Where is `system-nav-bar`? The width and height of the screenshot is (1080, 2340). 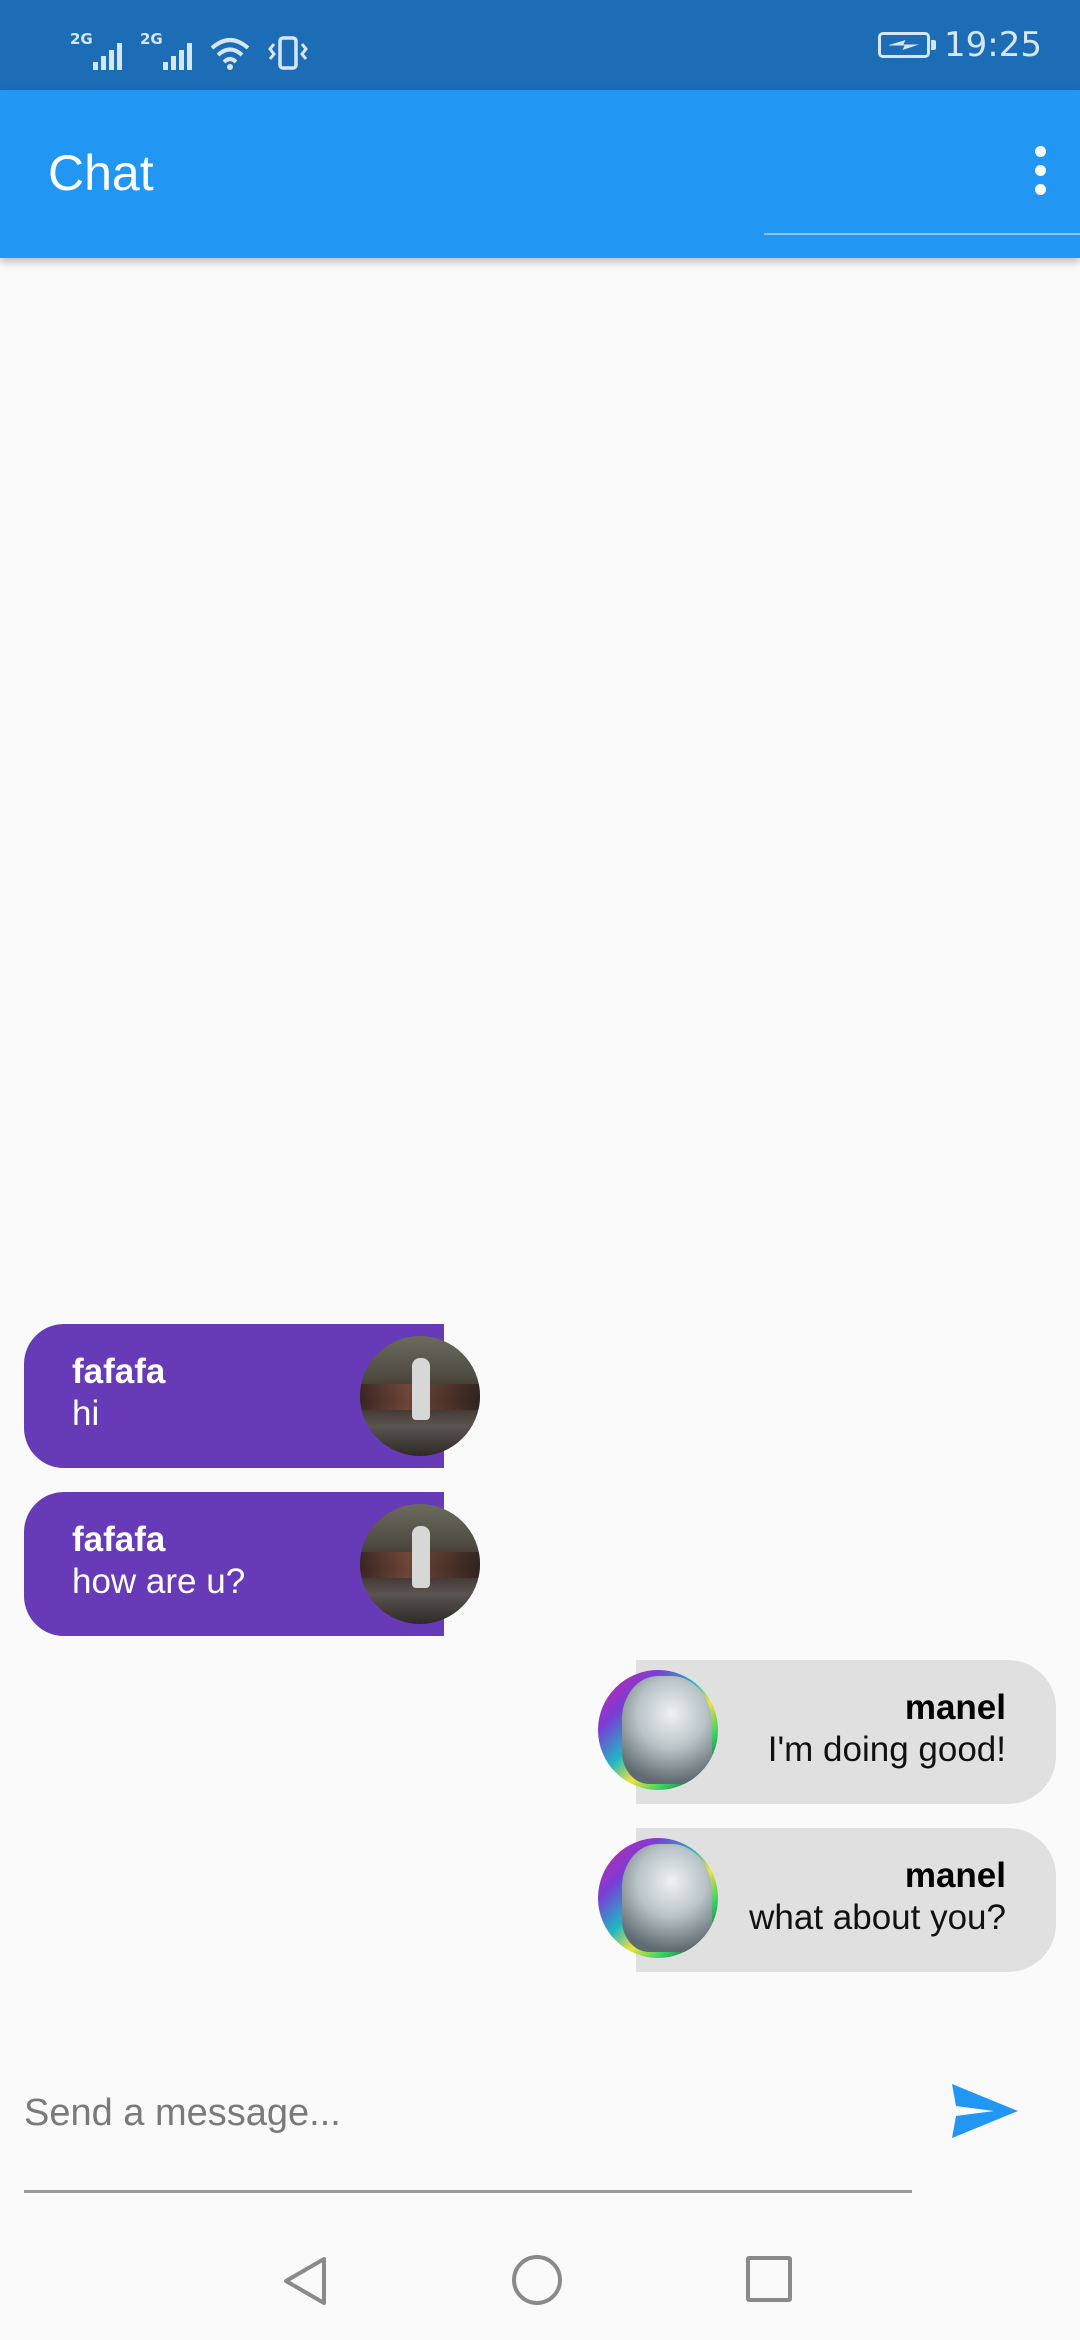
system-nav-bar is located at coordinates (540, 2275).